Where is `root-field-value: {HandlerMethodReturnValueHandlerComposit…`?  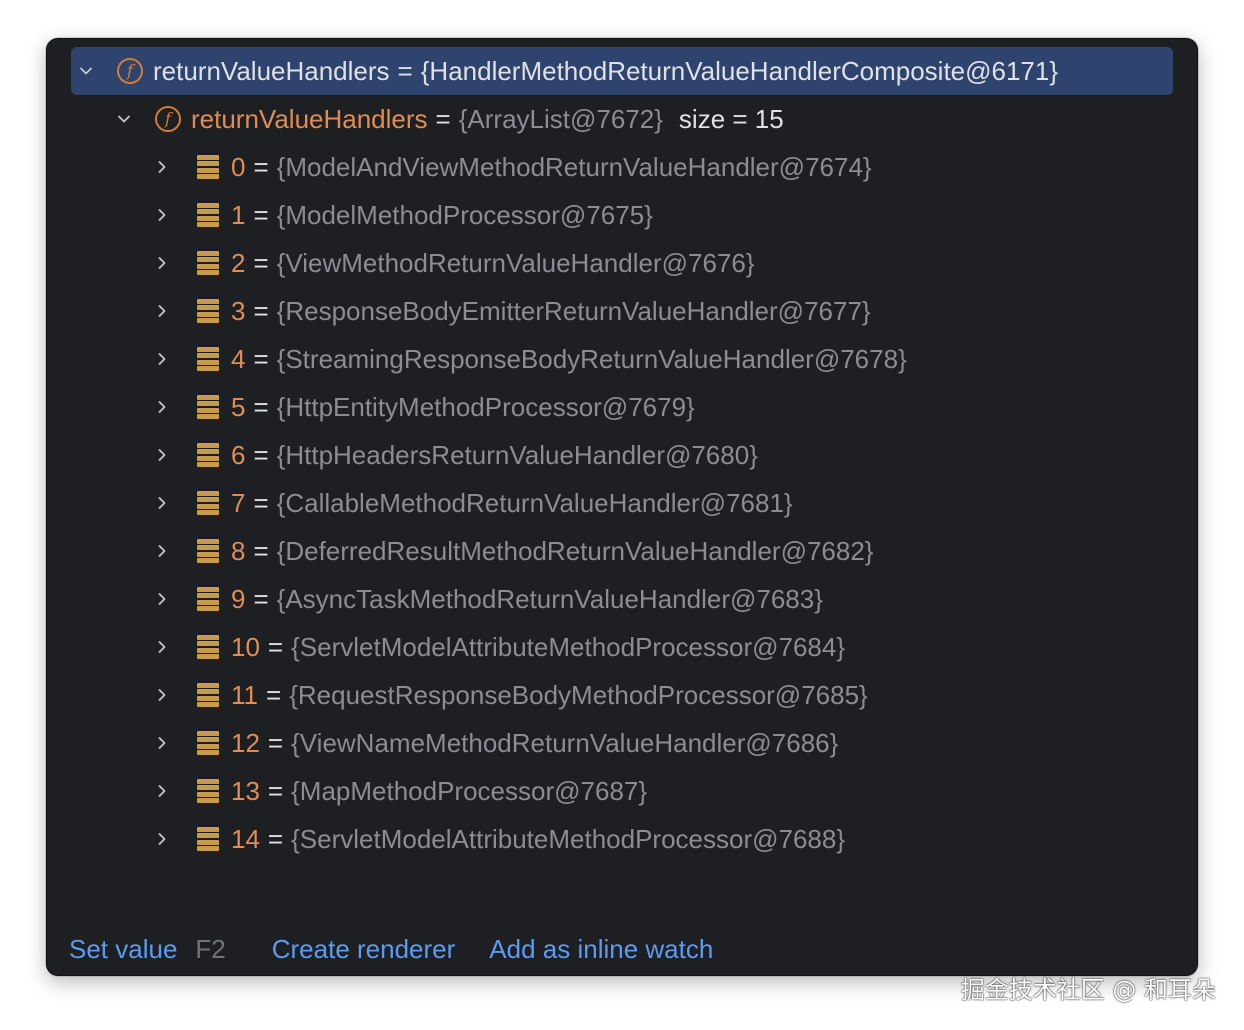 root-field-value: {HandlerMethodReturnValueHandlerComposit… is located at coordinates (739, 70).